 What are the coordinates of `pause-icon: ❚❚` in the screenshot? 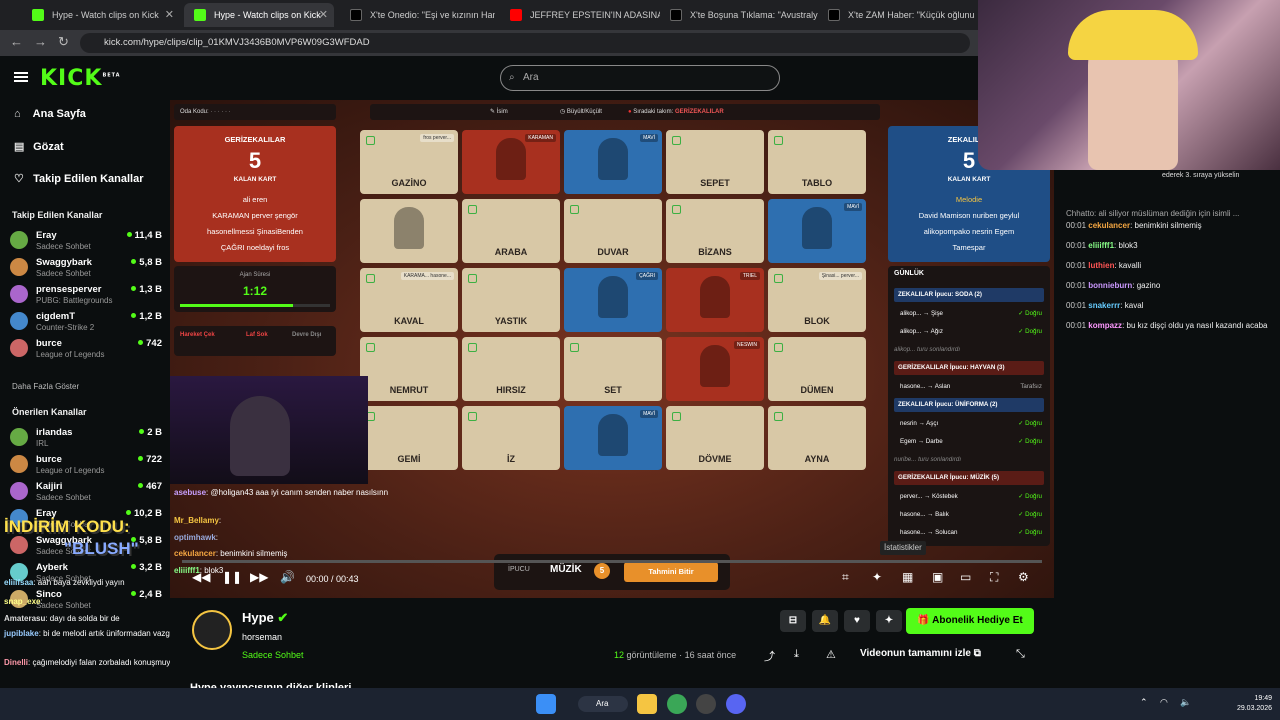 It's located at (232, 577).